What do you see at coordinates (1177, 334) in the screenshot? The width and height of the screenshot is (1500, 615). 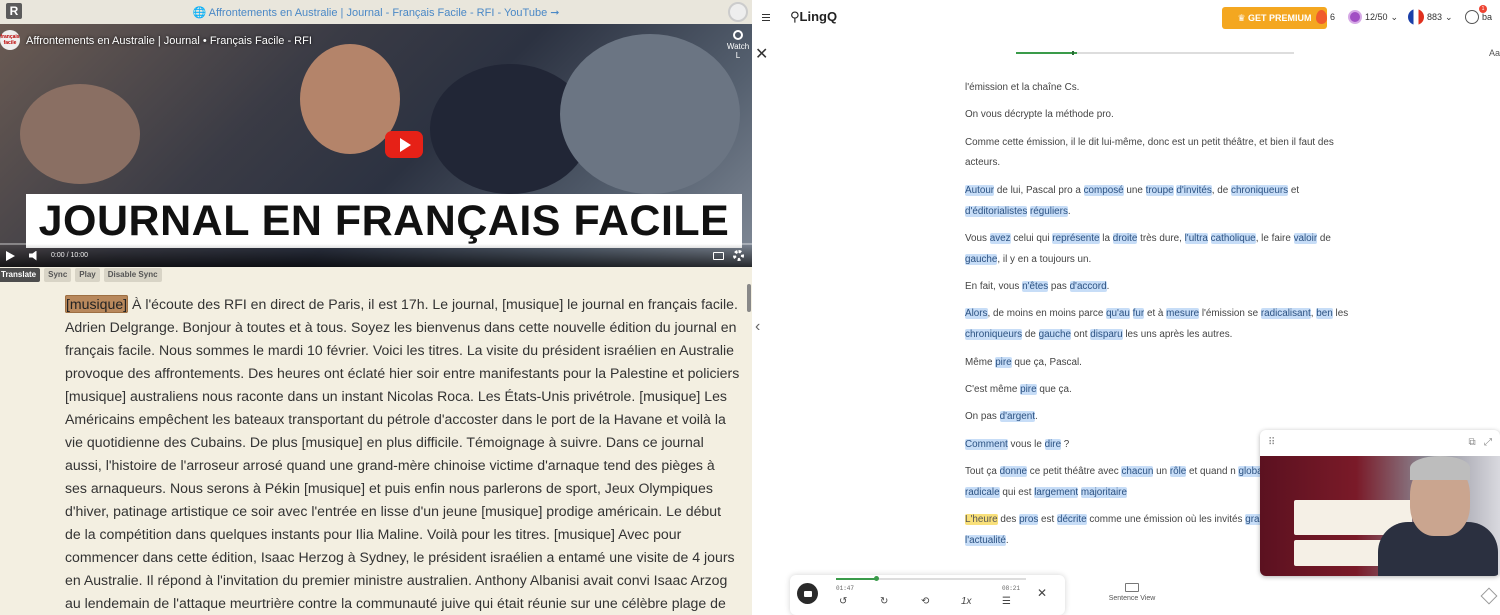 I see `plain-text: les uns après les autres.` at bounding box center [1177, 334].